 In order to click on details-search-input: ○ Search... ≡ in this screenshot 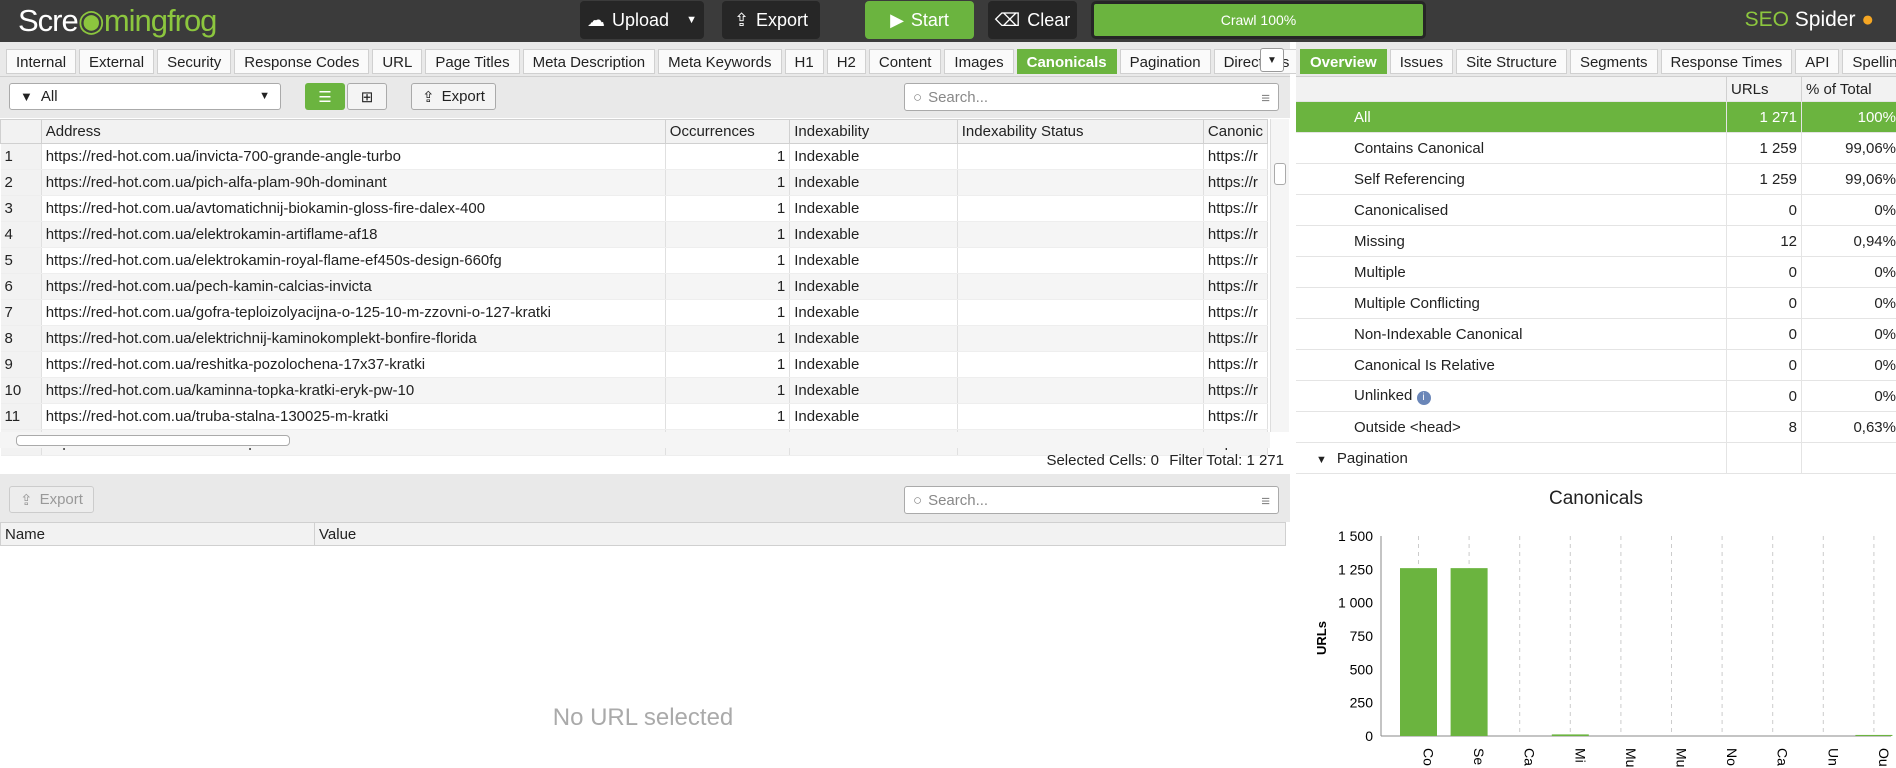, I will do `click(1091, 500)`.